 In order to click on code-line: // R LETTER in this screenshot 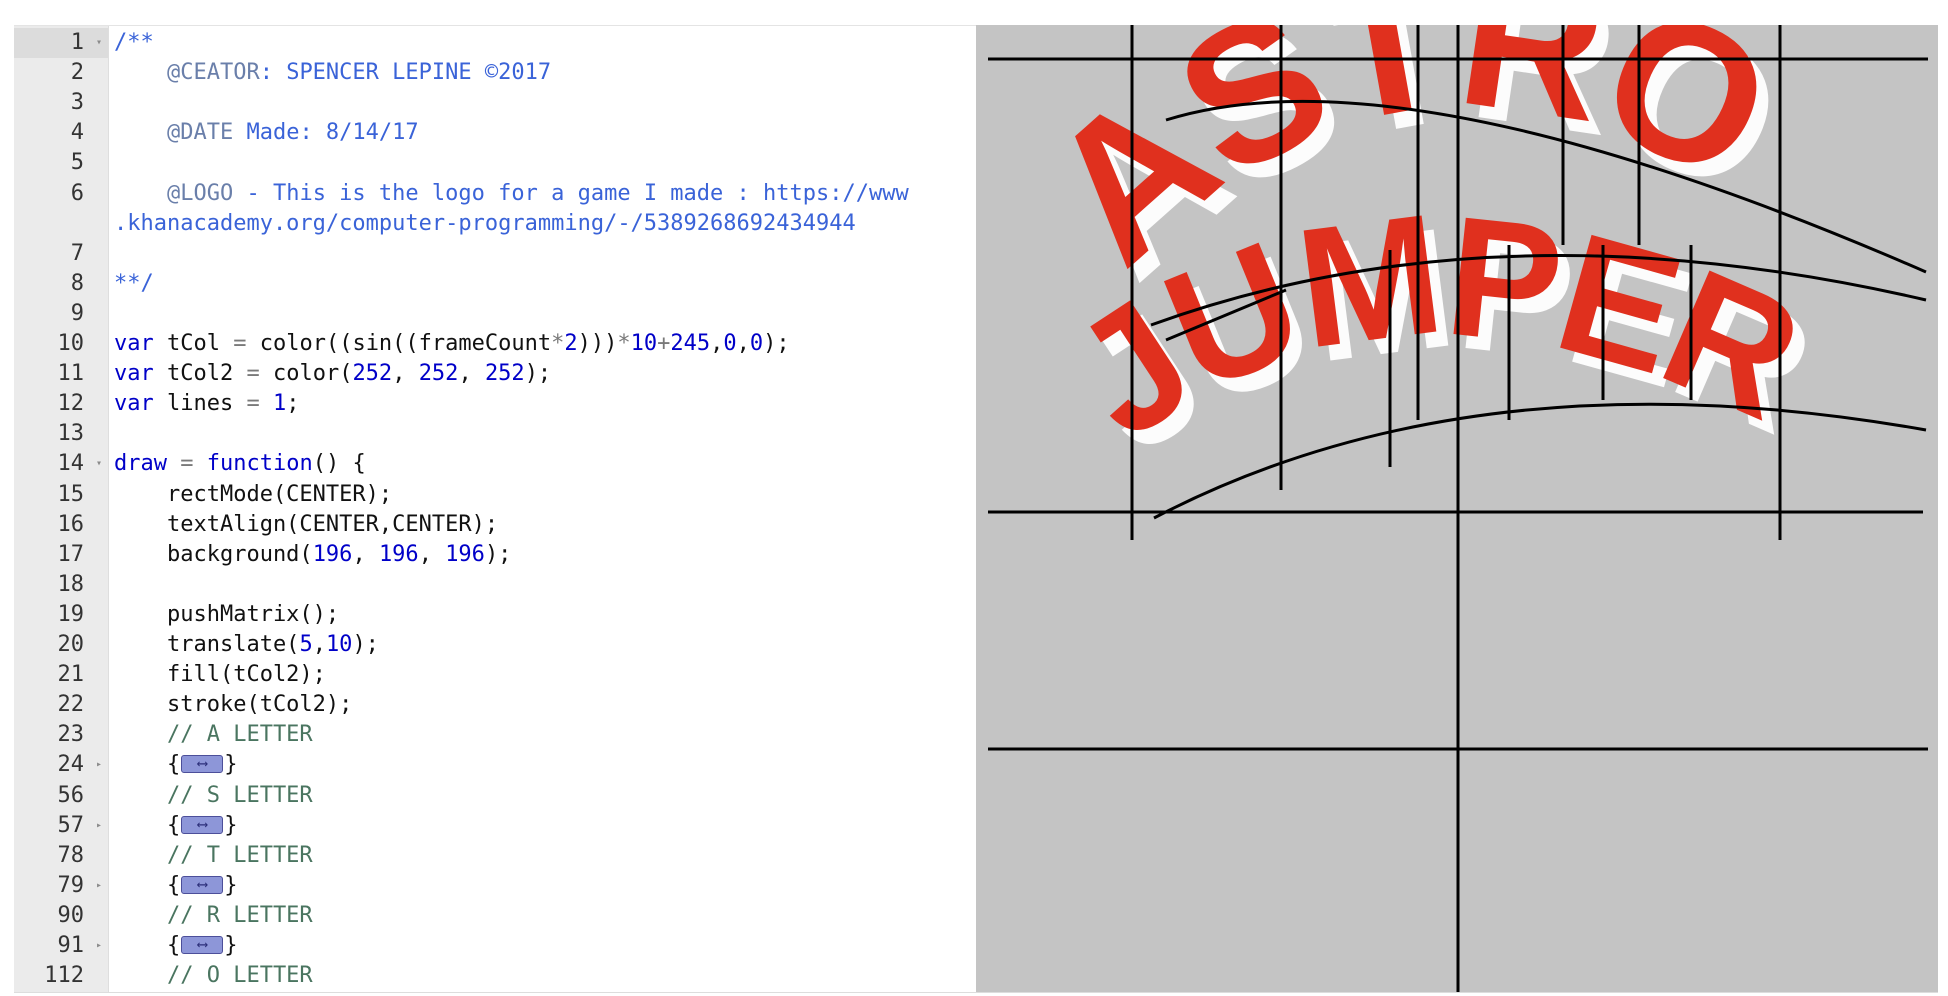, I will do `click(213, 916)`.